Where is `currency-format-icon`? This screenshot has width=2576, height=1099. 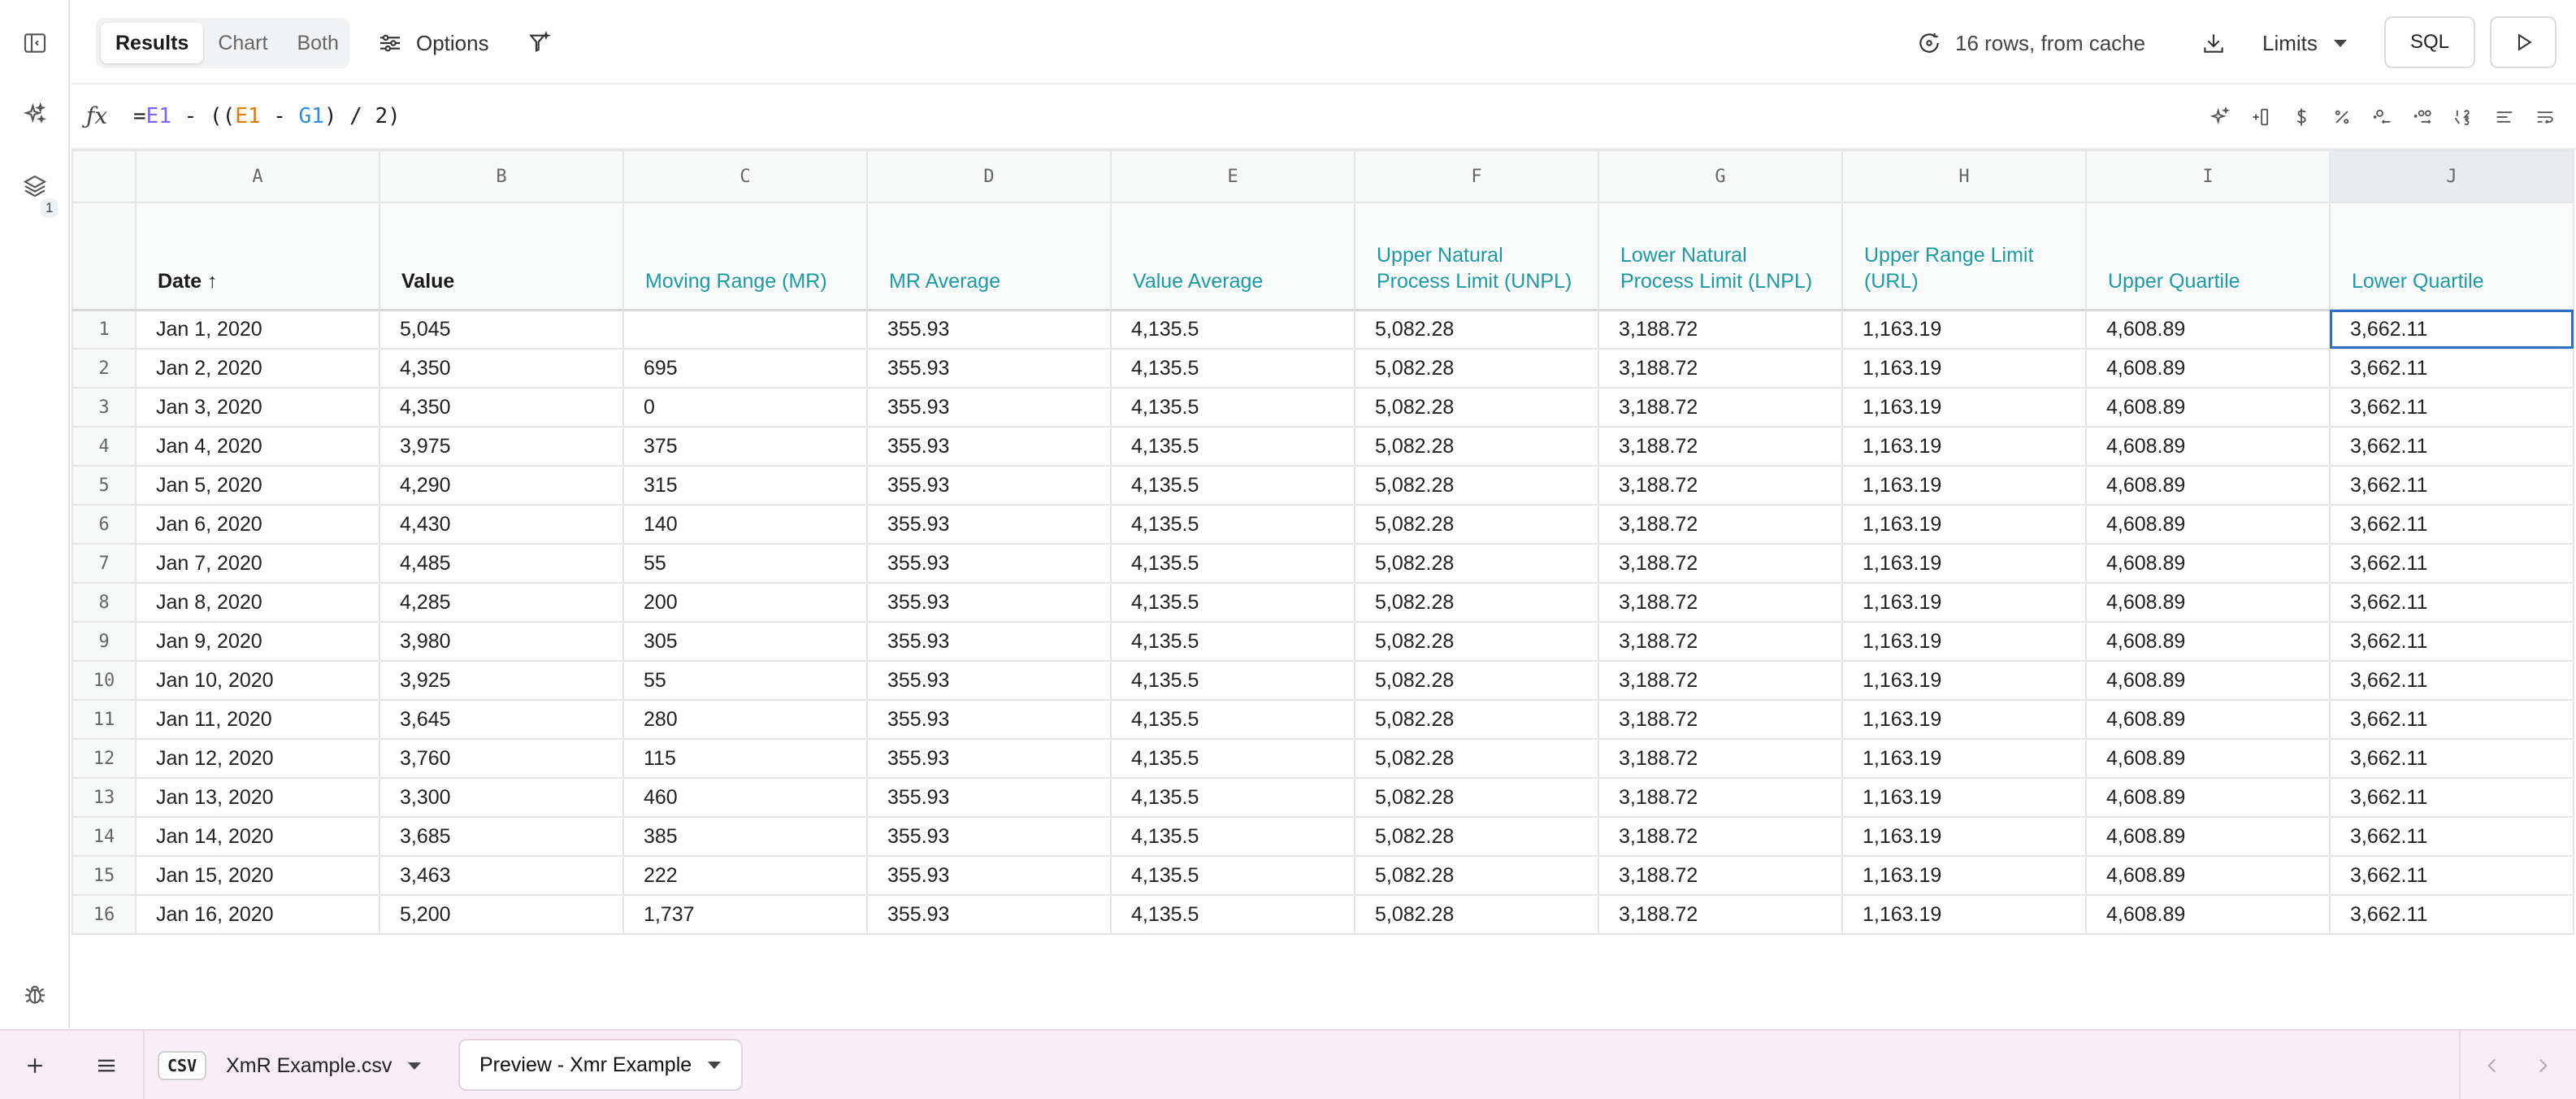 currency-format-icon is located at coordinates (2301, 117).